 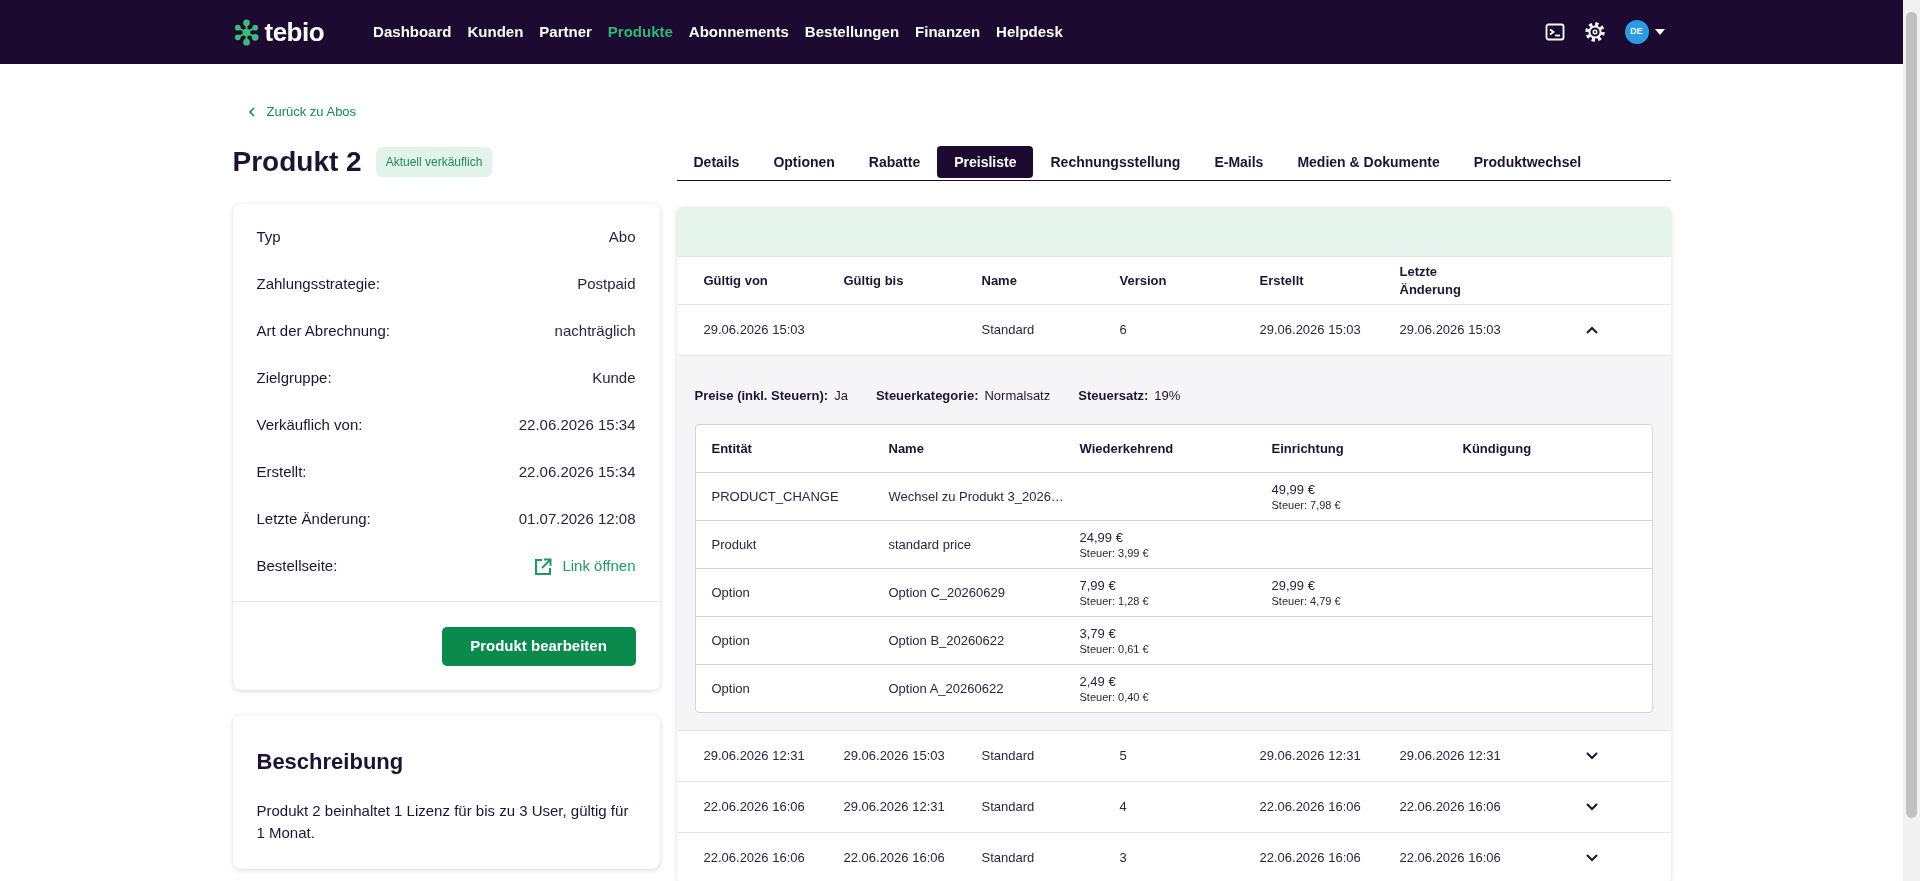 I want to click on product-title: Produkt 2, so click(x=297, y=162).